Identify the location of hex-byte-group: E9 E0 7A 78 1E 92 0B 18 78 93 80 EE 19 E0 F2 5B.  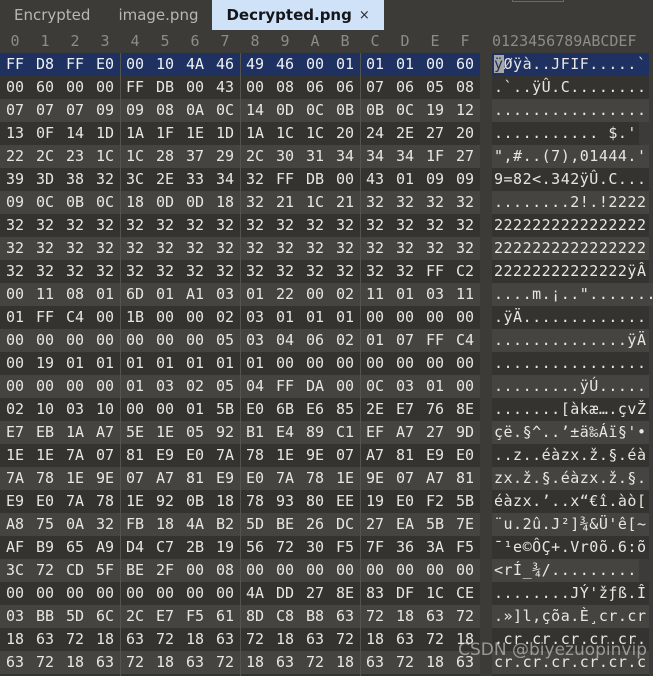
(240, 501).